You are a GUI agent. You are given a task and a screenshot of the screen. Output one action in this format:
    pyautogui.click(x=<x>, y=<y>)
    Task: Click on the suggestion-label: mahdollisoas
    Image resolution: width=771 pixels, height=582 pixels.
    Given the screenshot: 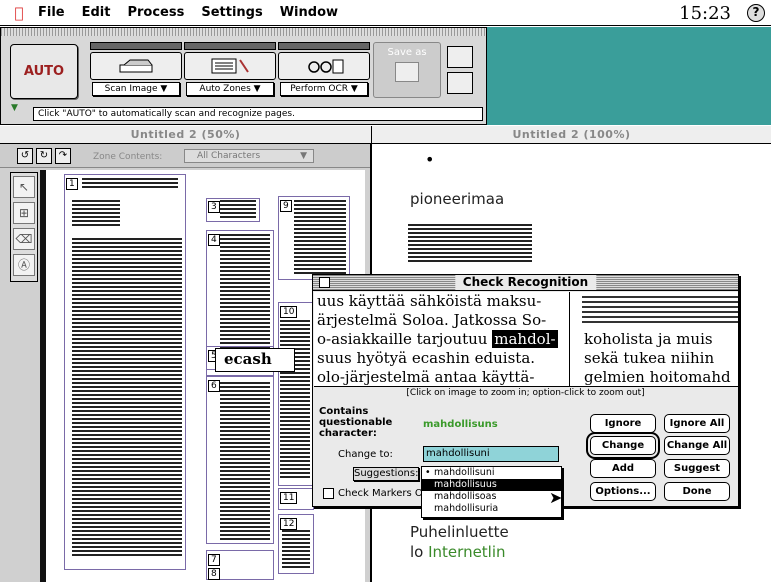 What is the action you would take?
    pyautogui.click(x=465, y=496)
    